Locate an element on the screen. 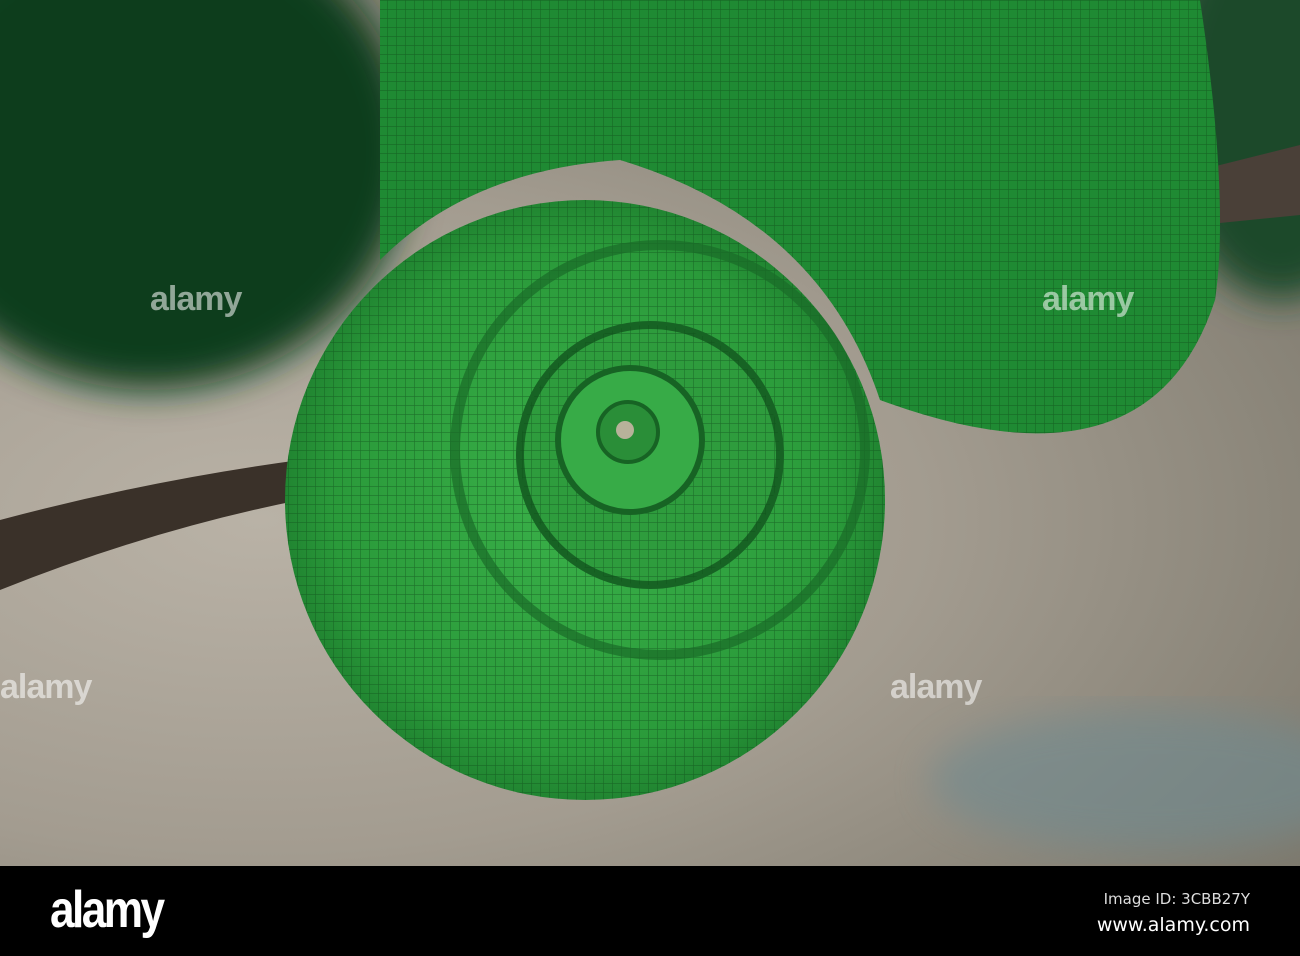 This screenshot has width=1300, height=956. site-url: www.alamy.com is located at coordinates (1173, 925).